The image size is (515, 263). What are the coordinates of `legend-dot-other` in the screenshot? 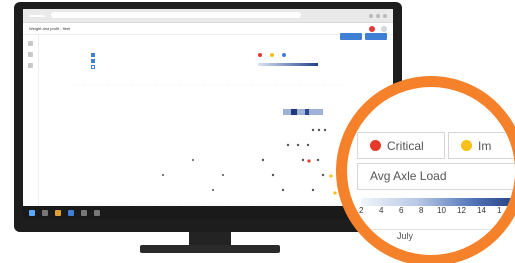 It's located at (284, 55).